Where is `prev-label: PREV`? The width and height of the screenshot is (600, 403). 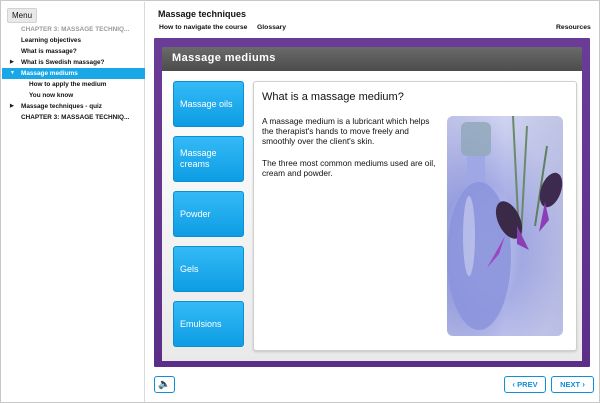 prev-label: PREV is located at coordinates (527, 384).